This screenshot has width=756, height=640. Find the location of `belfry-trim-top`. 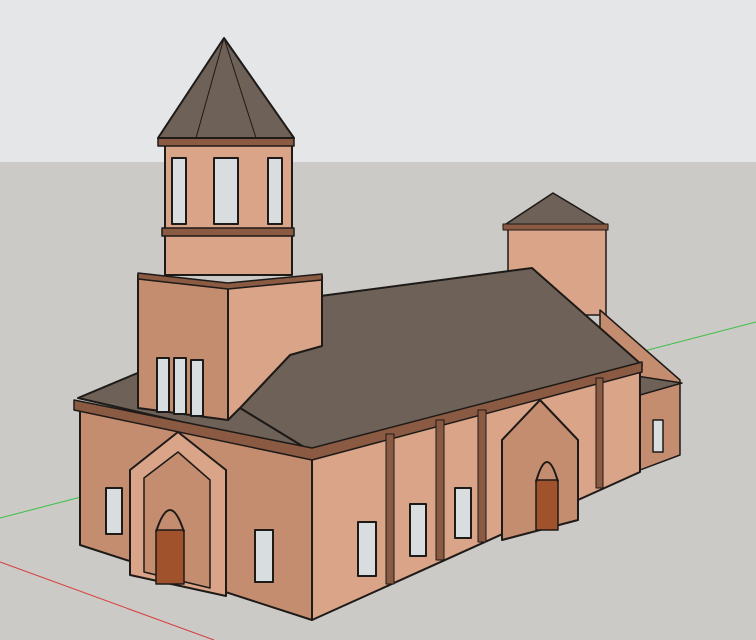

belfry-trim-top is located at coordinates (226, 142).